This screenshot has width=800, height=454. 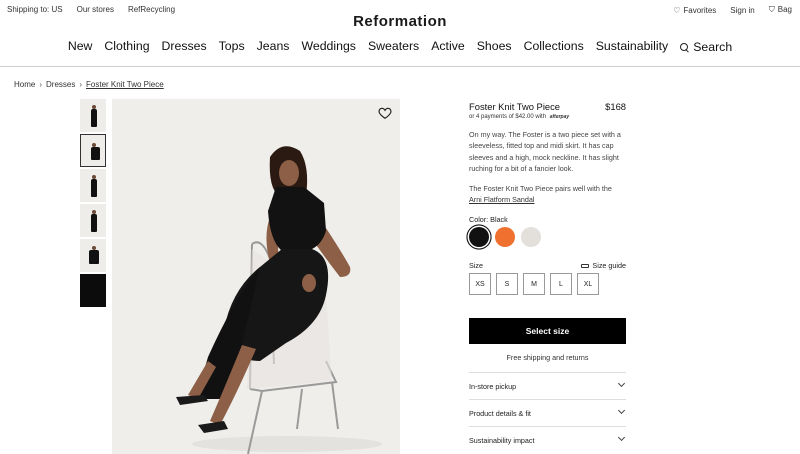 I want to click on nav-active: Active, so click(x=448, y=47).